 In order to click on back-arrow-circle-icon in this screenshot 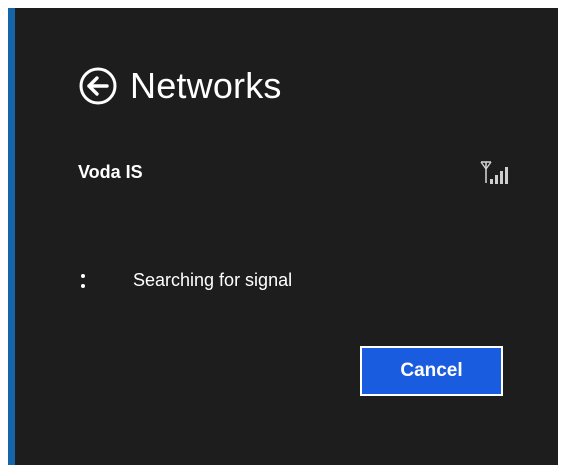, I will do `click(98, 86)`.